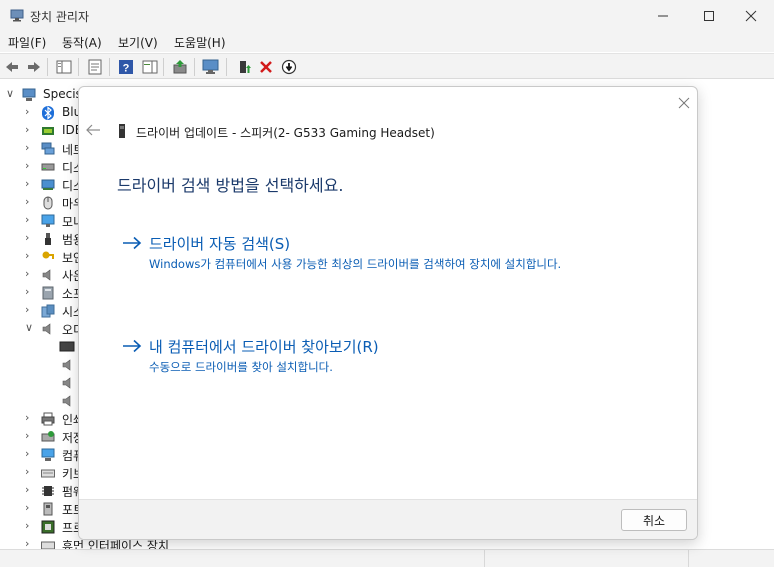 This screenshot has width=774, height=567. Describe the element at coordinates (62, 94) in the screenshot. I see `tree-root-label: Specis` at that location.